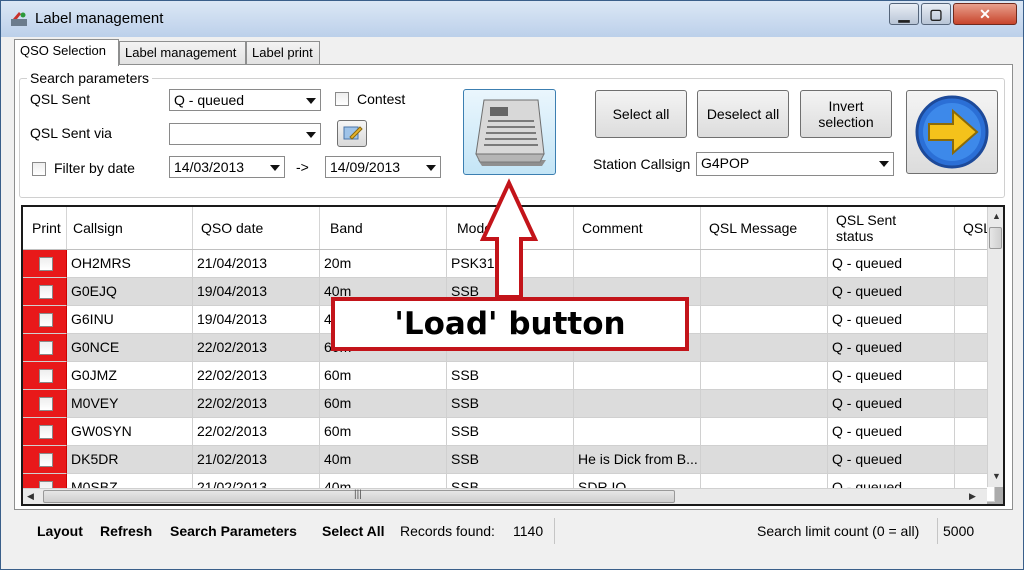  I want to click on cell-mode: PSK31, so click(510, 264).